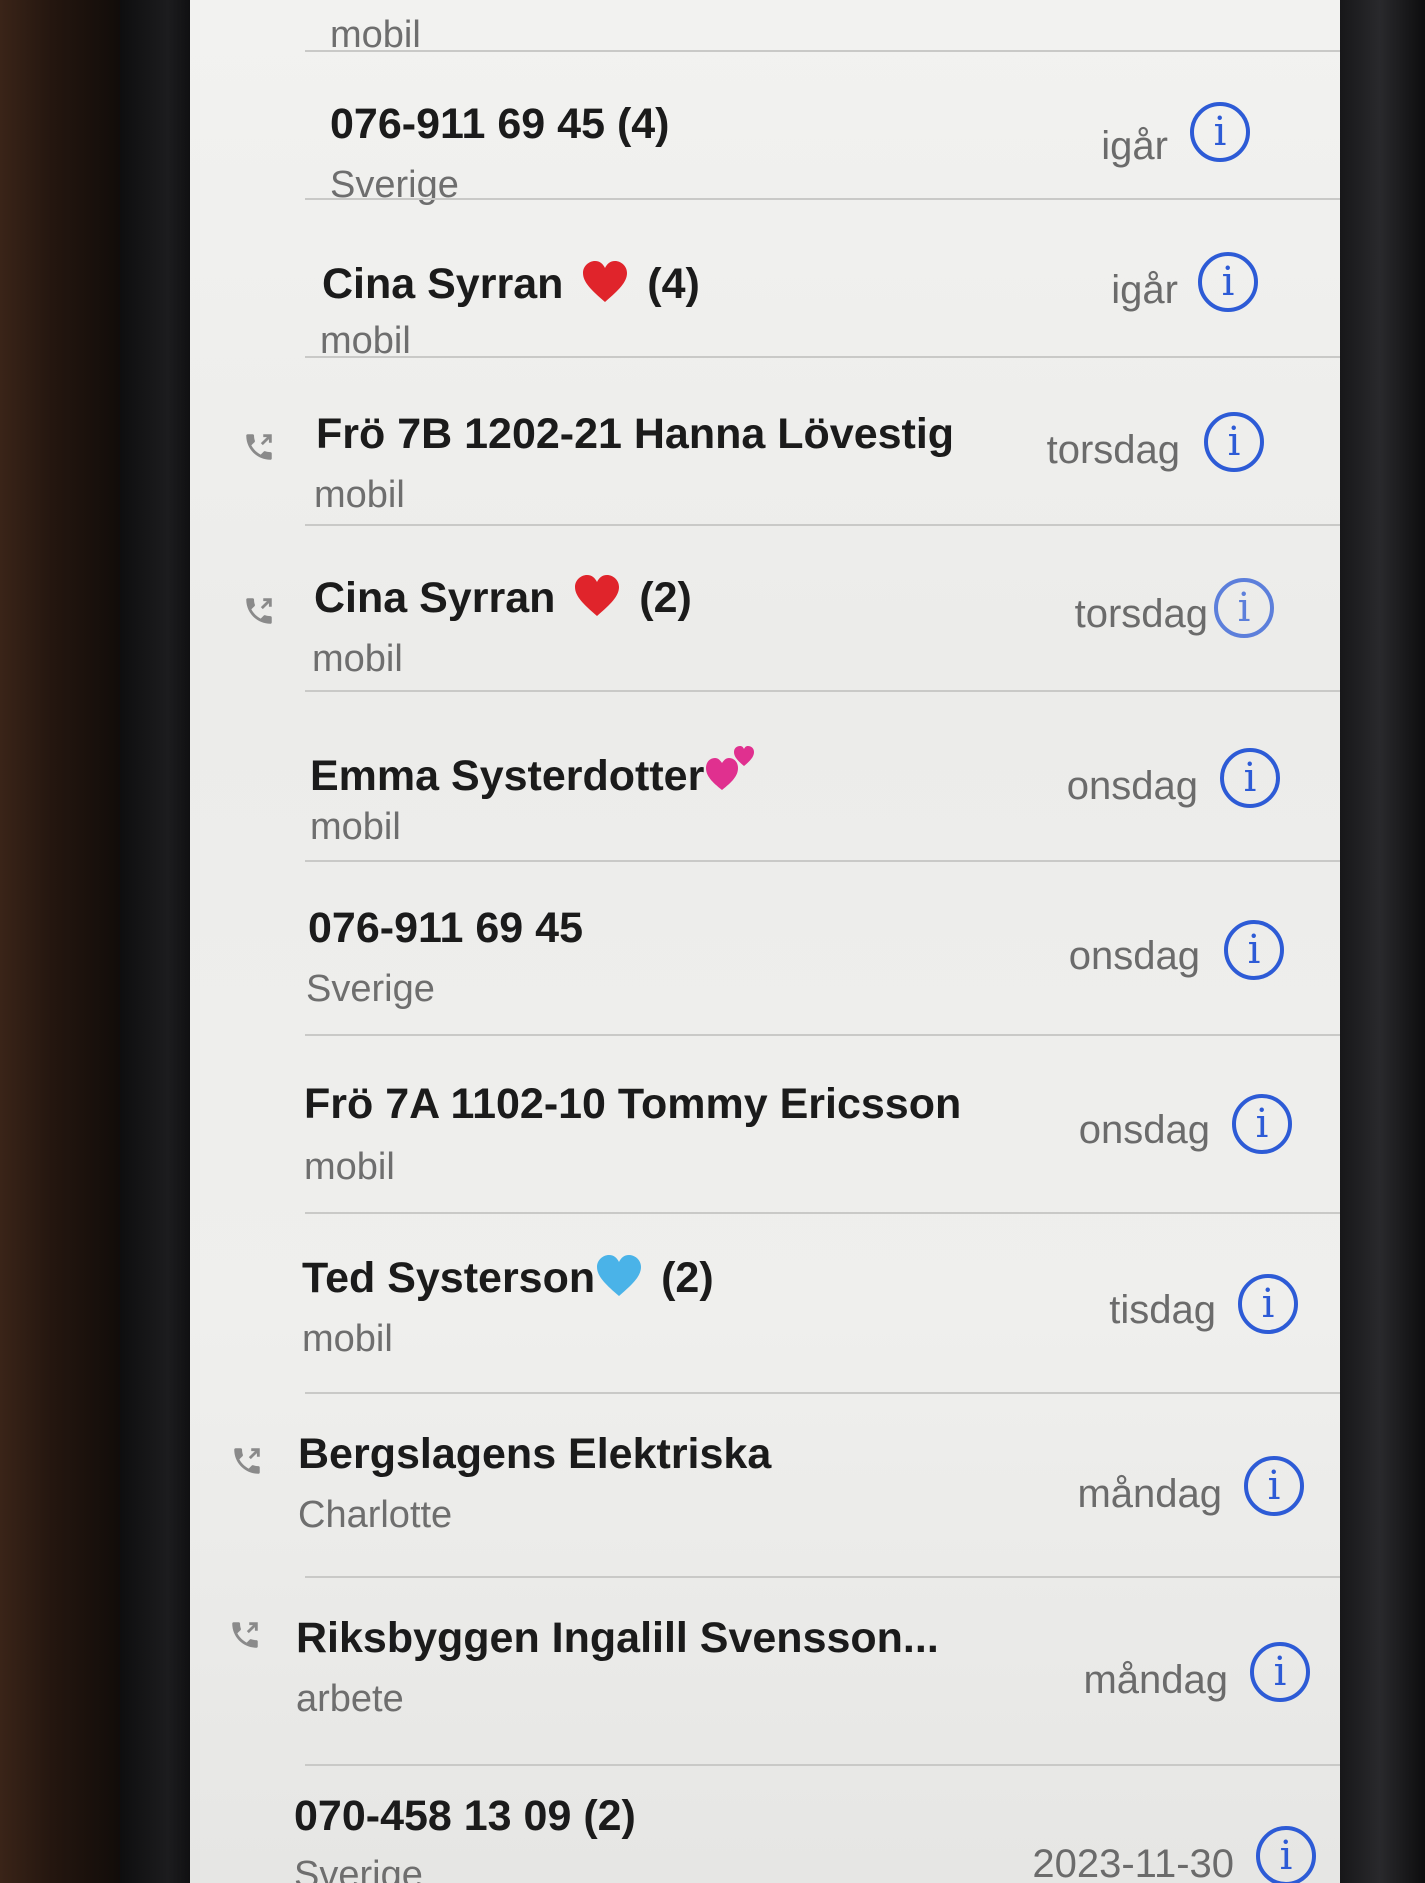 The width and height of the screenshot is (1425, 1883). I want to click on call-date: tisdag, so click(1162, 1310).